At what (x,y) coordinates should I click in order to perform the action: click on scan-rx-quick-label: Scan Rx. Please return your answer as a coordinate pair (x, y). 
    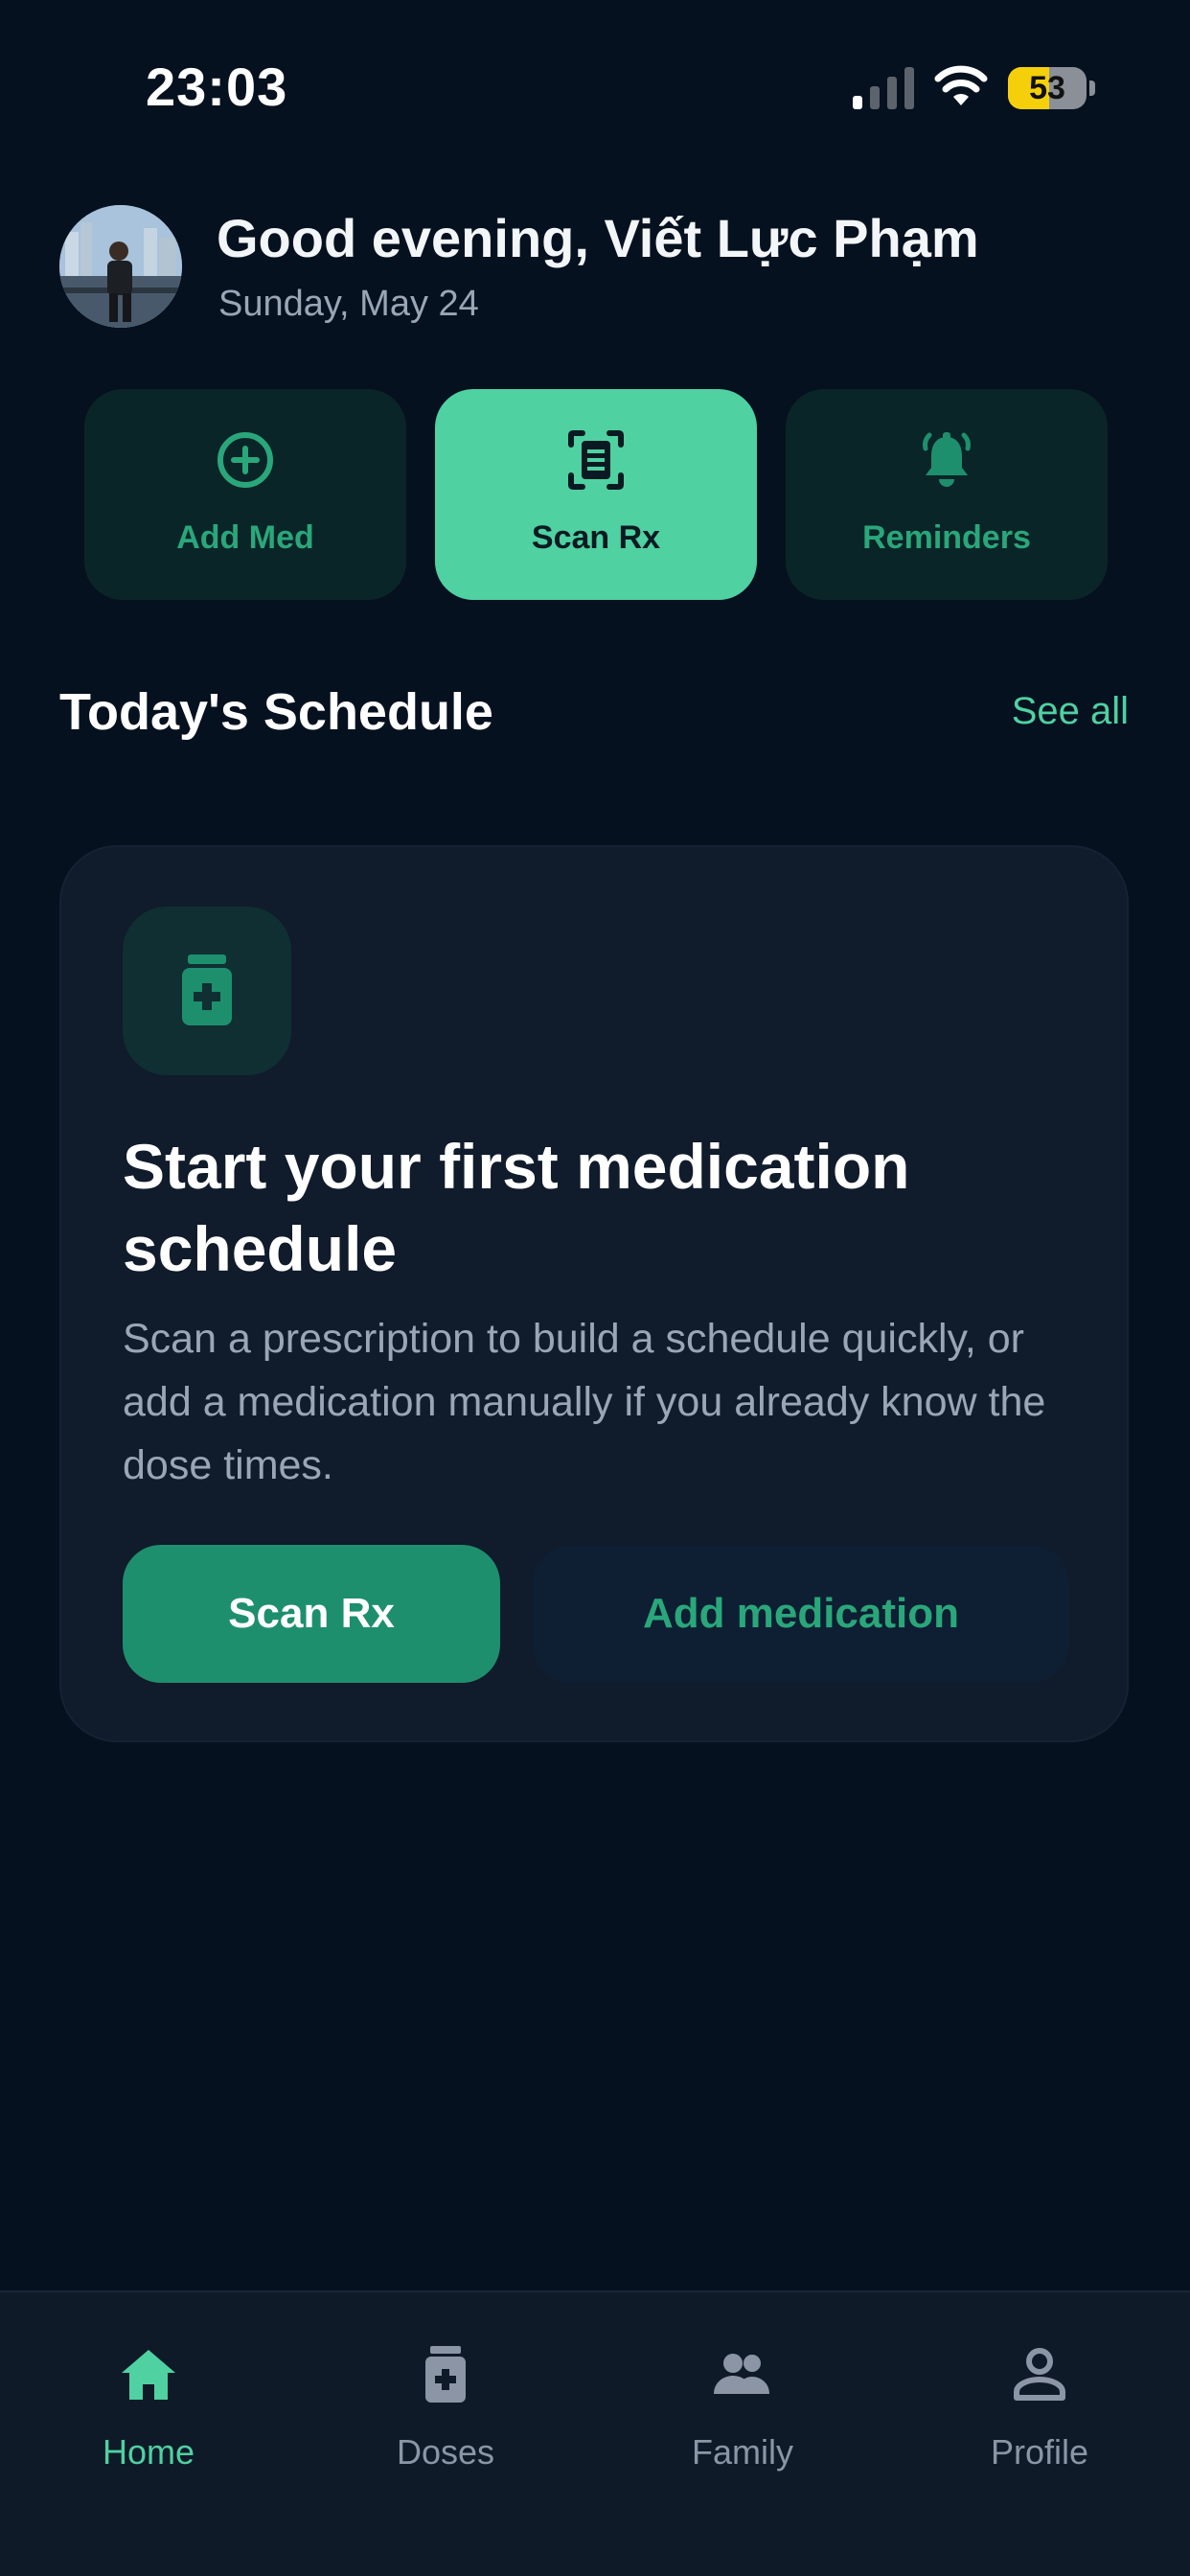
    Looking at the image, I should click on (596, 537).